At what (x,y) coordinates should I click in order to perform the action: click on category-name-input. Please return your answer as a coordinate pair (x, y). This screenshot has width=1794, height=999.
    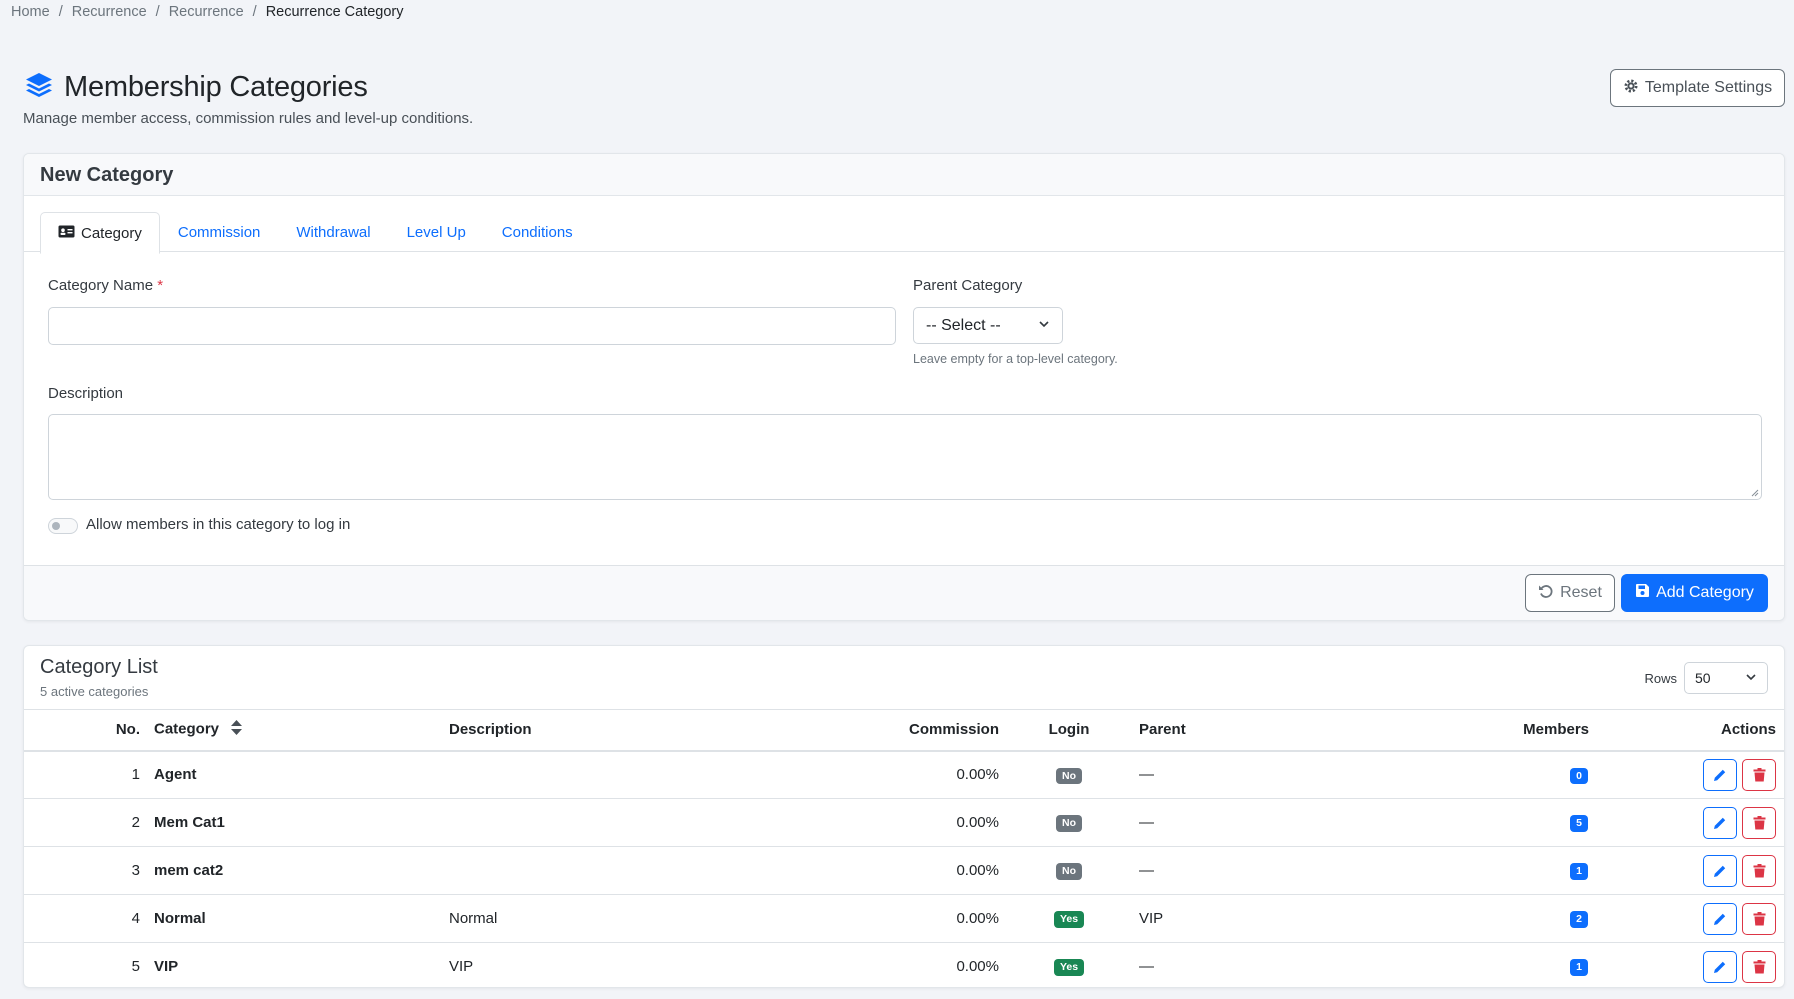
    Looking at the image, I should click on (472, 326).